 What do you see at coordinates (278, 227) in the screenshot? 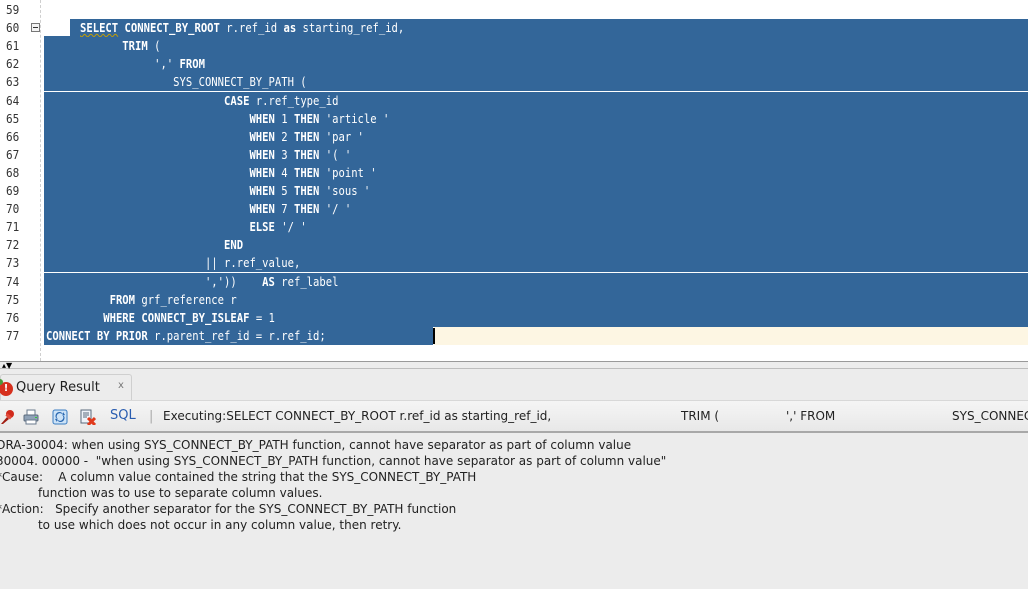
I see `code-text: ELSE '/ '` at bounding box center [278, 227].